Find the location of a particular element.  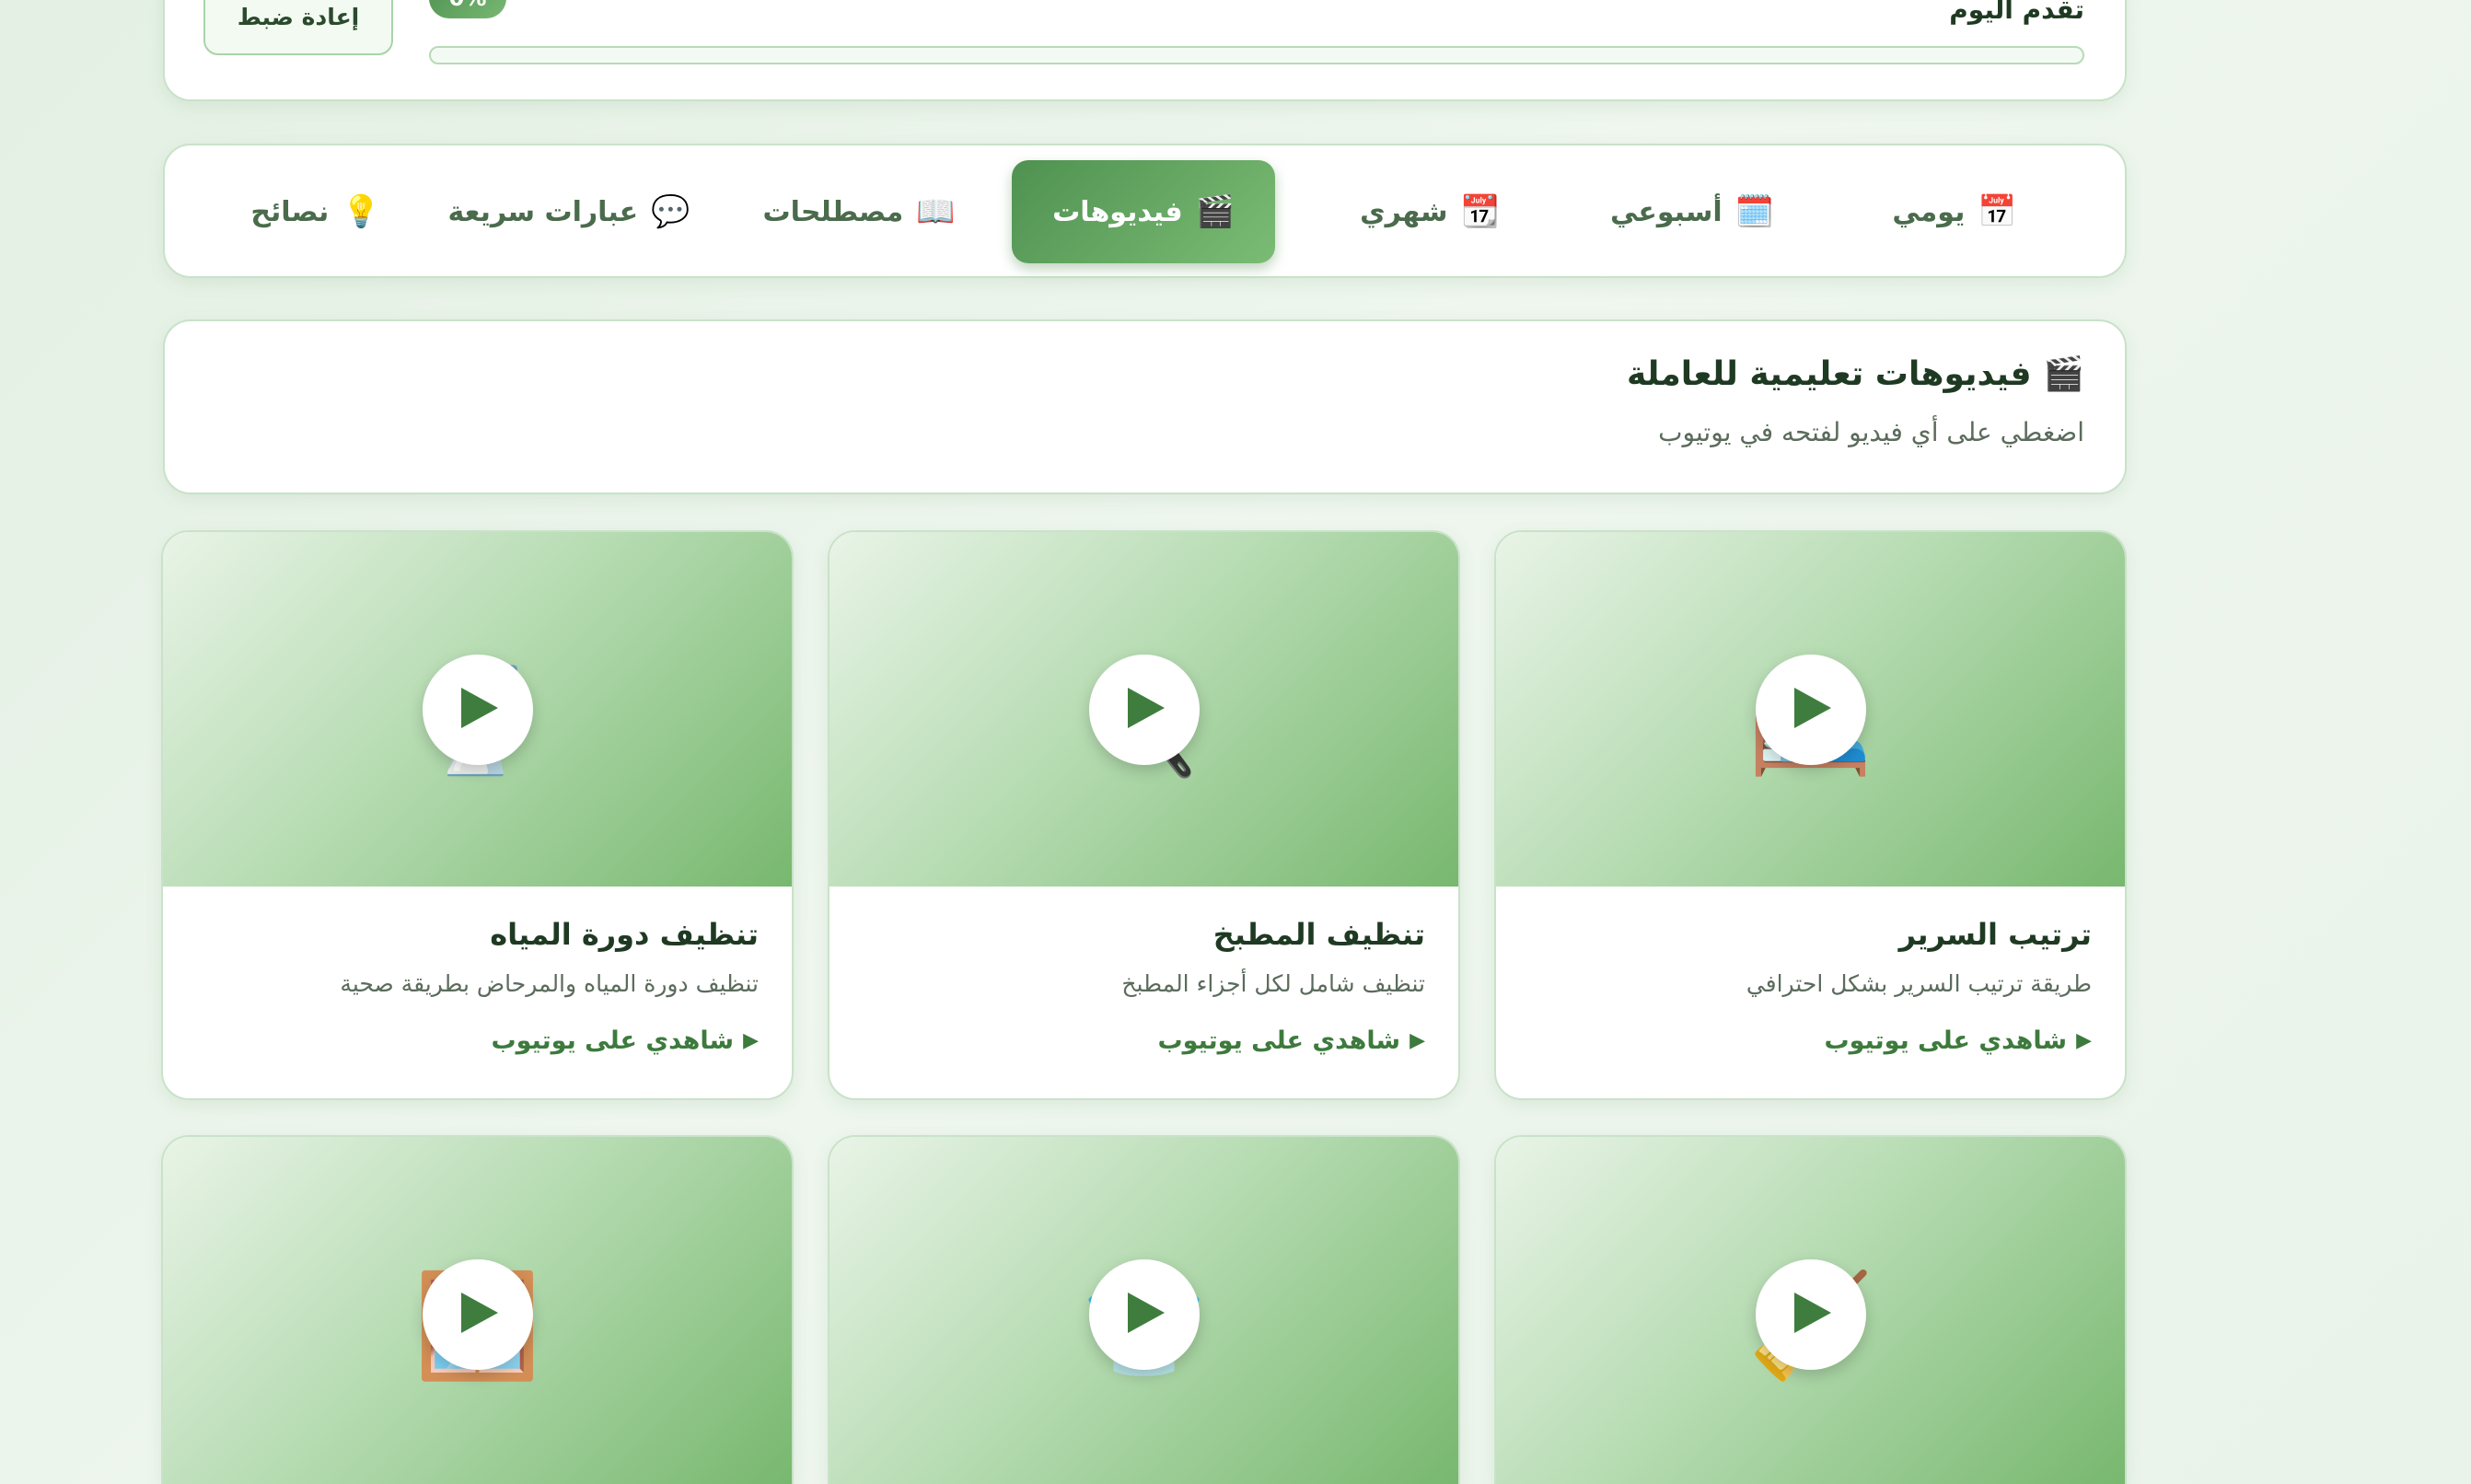

video-card-broom: 🧹 is located at coordinates (1811, 1309).